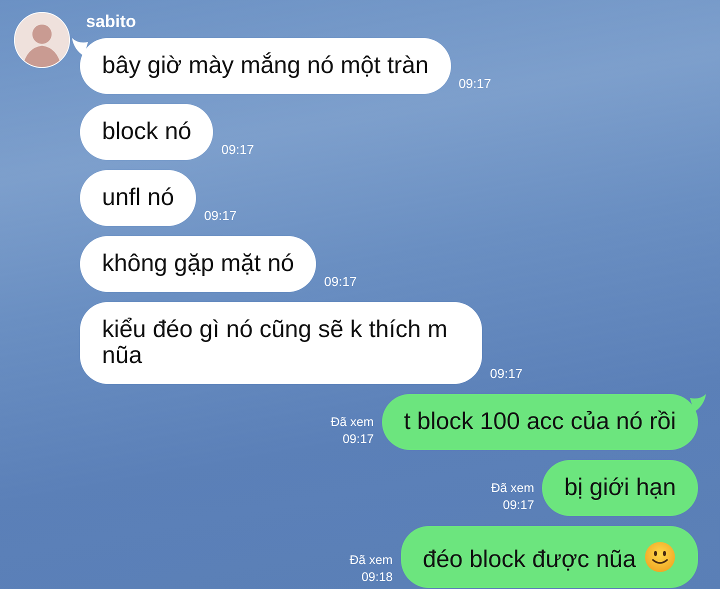 The width and height of the screenshot is (720, 589). What do you see at coordinates (198, 264) in the screenshot?
I see `received-message: không gặp mặt nó` at bounding box center [198, 264].